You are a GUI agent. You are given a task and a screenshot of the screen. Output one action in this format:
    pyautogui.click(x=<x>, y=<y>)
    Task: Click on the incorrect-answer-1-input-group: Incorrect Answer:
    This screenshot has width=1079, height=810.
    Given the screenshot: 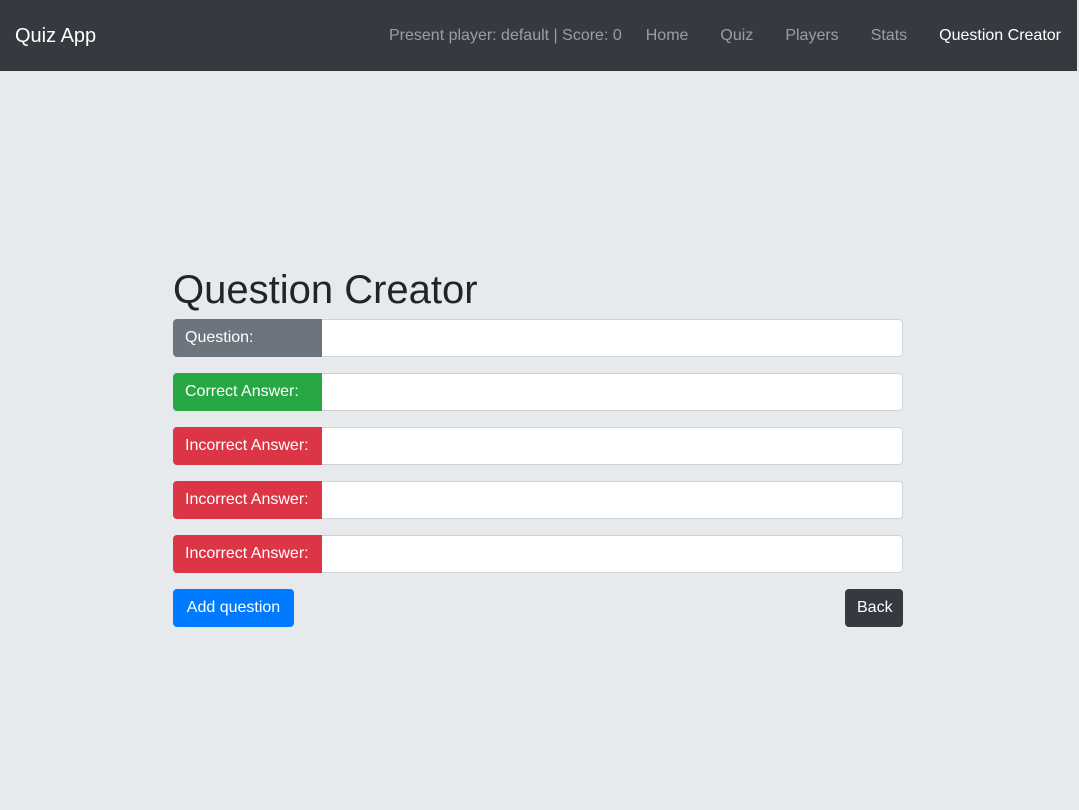 What is the action you would take?
    pyautogui.click(x=538, y=446)
    